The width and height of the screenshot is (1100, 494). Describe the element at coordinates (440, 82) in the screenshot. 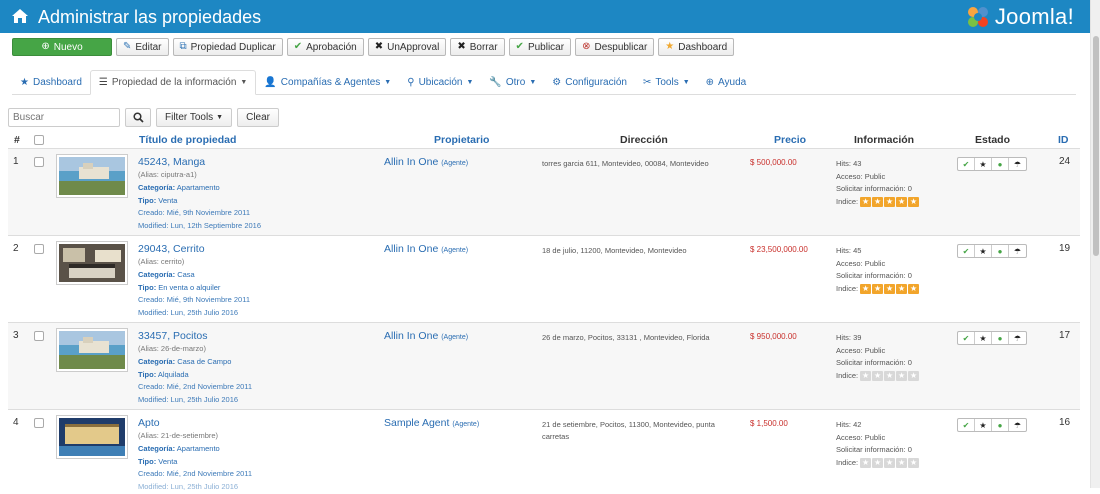

I see `tab-location: ⚲ Ubicación ▼` at that location.